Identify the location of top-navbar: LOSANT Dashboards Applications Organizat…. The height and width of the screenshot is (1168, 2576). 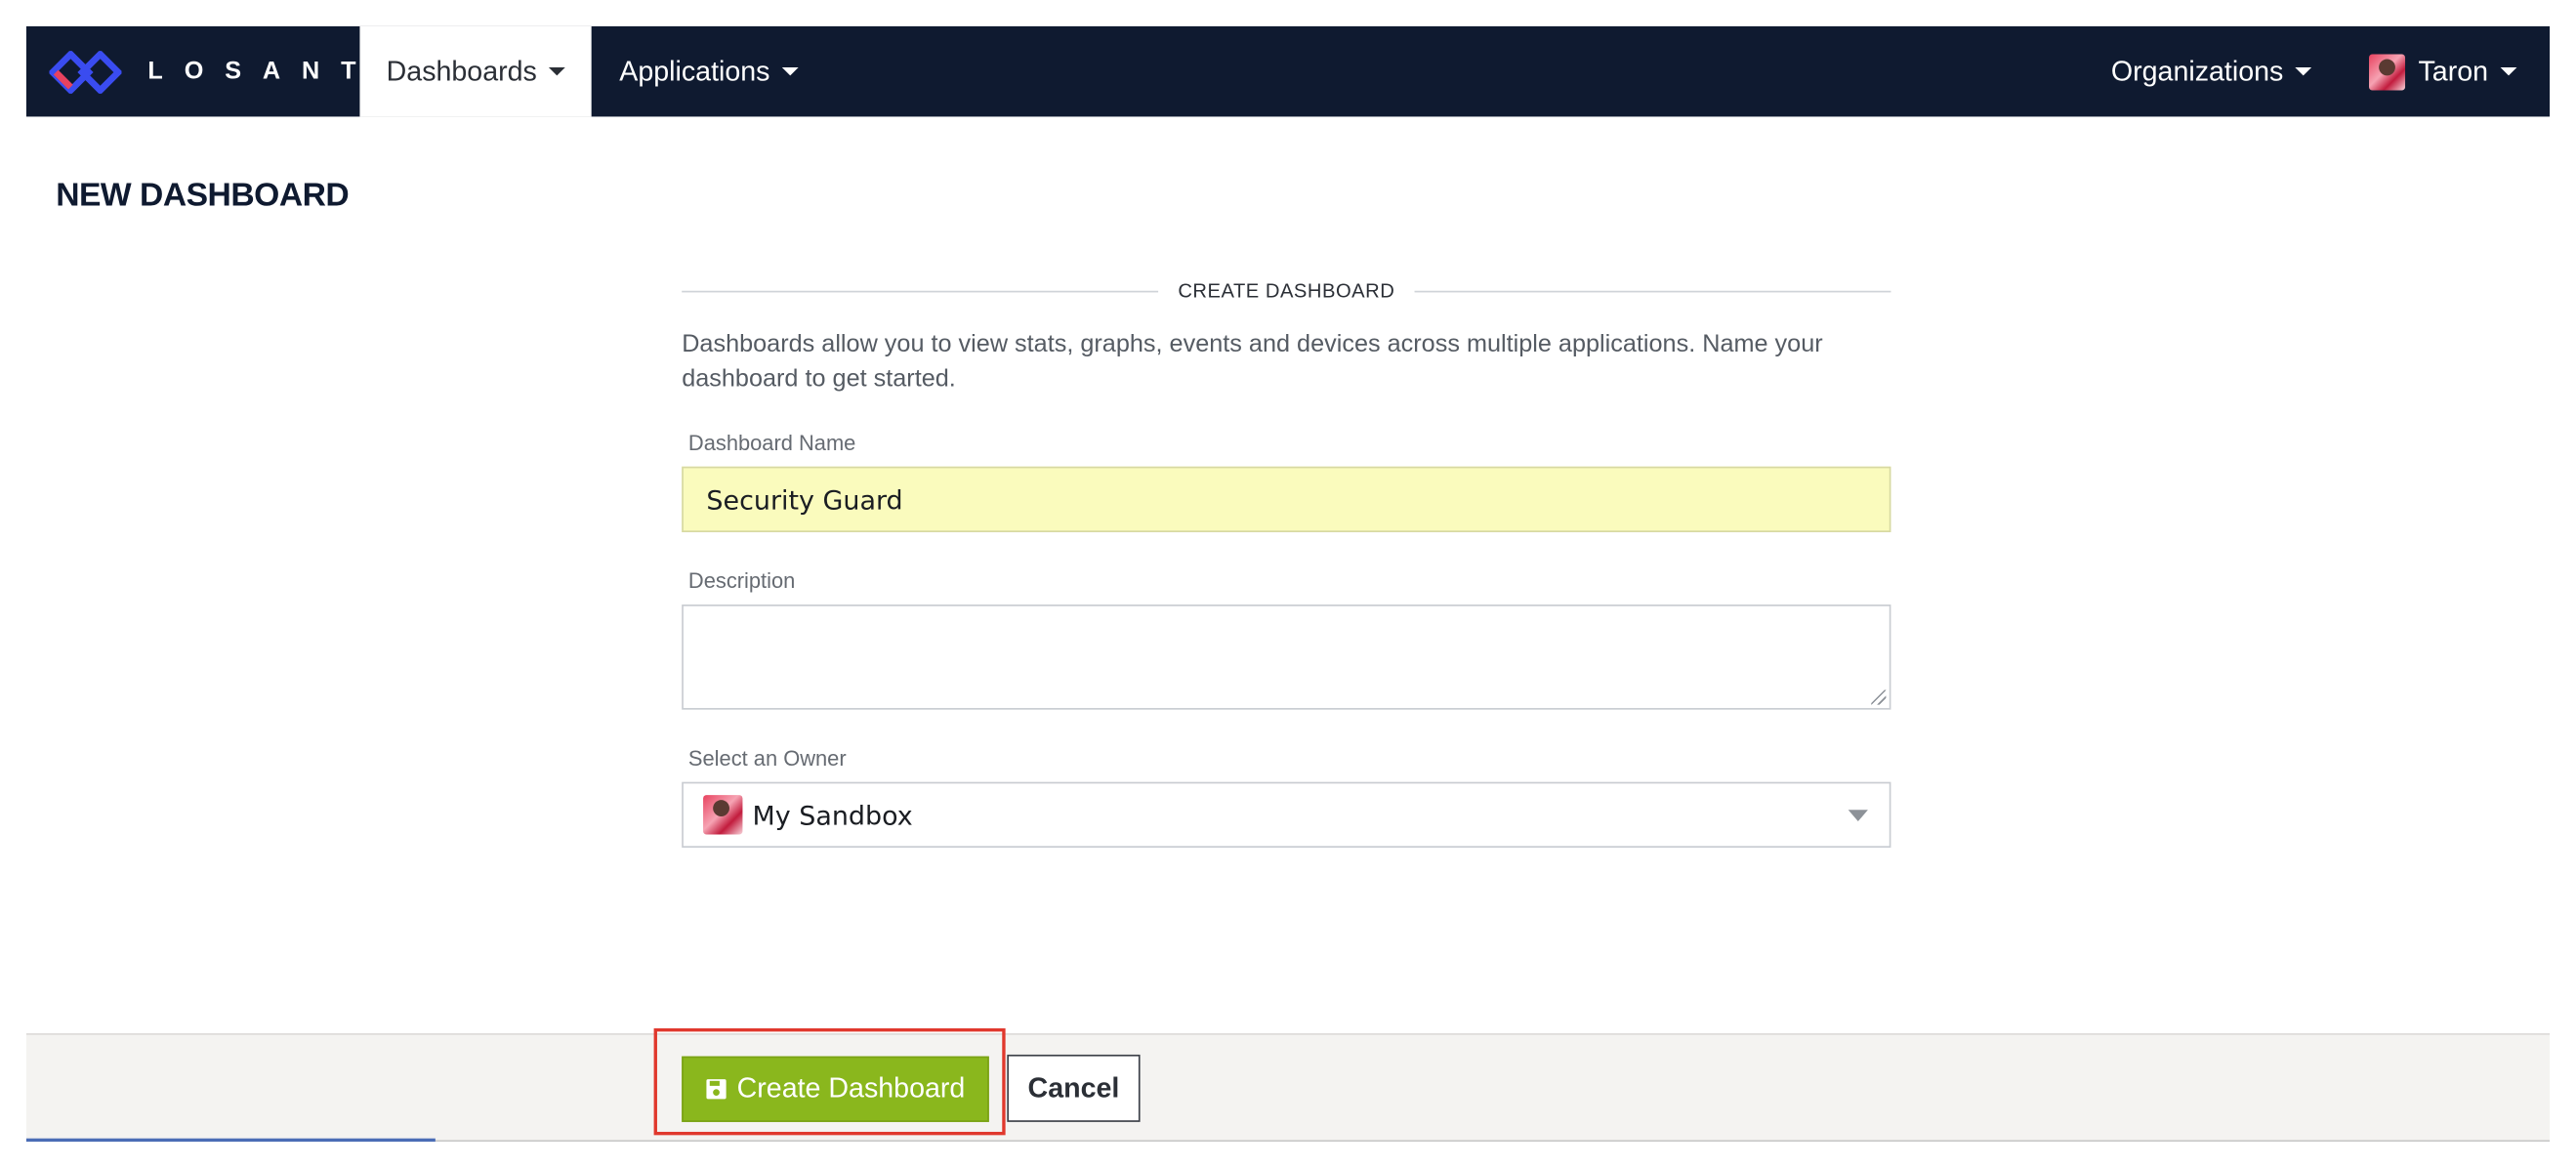
(1288, 71).